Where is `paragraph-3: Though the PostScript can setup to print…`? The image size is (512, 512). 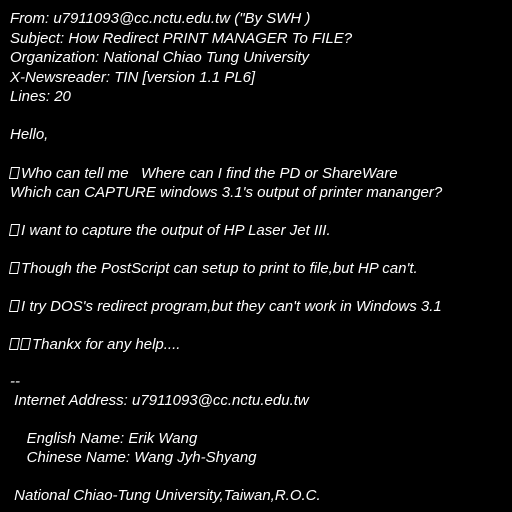 paragraph-3: Though the PostScript can setup to print… is located at coordinates (213, 269).